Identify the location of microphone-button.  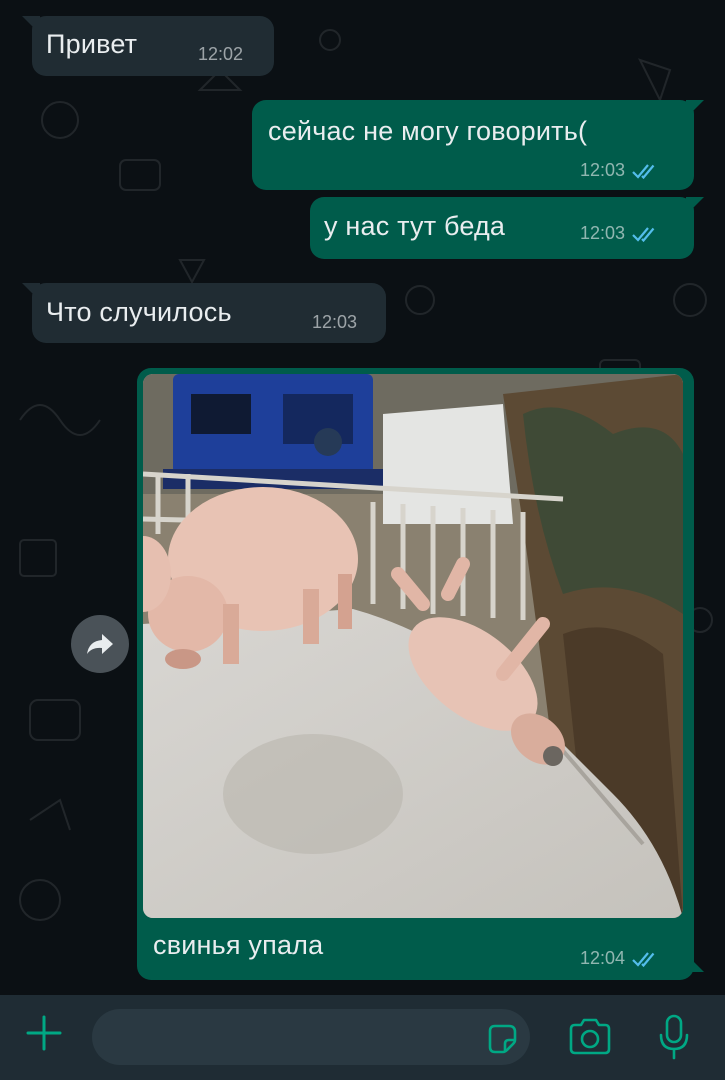
(674, 1037).